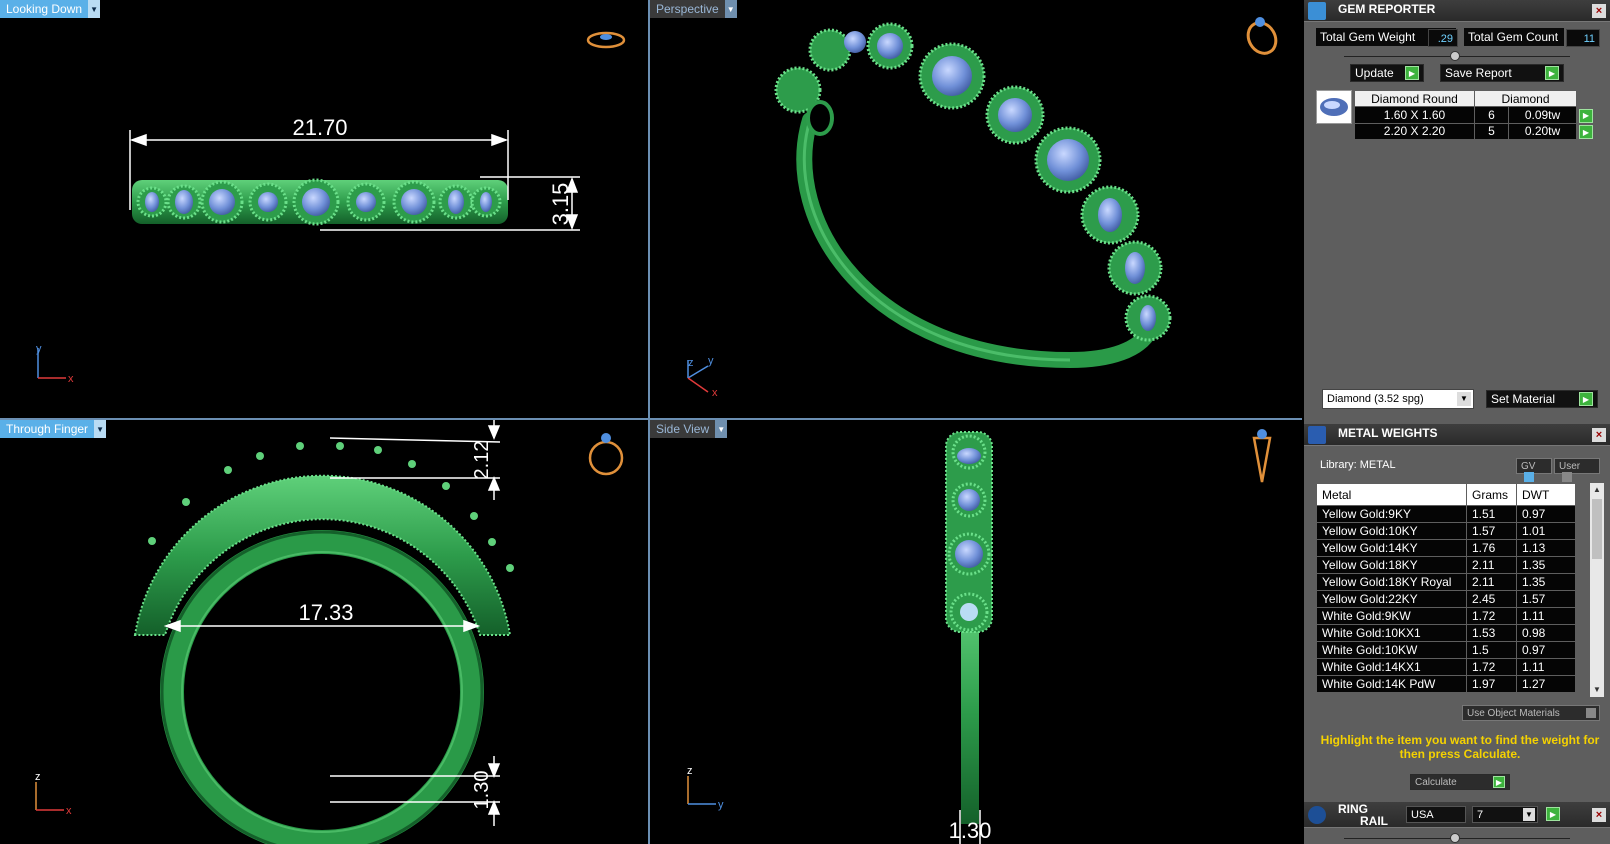  Describe the element at coordinates (1446, 548) in the screenshot. I see `table-row: Yellow Gold:14KY 1.76 1.13` at that location.